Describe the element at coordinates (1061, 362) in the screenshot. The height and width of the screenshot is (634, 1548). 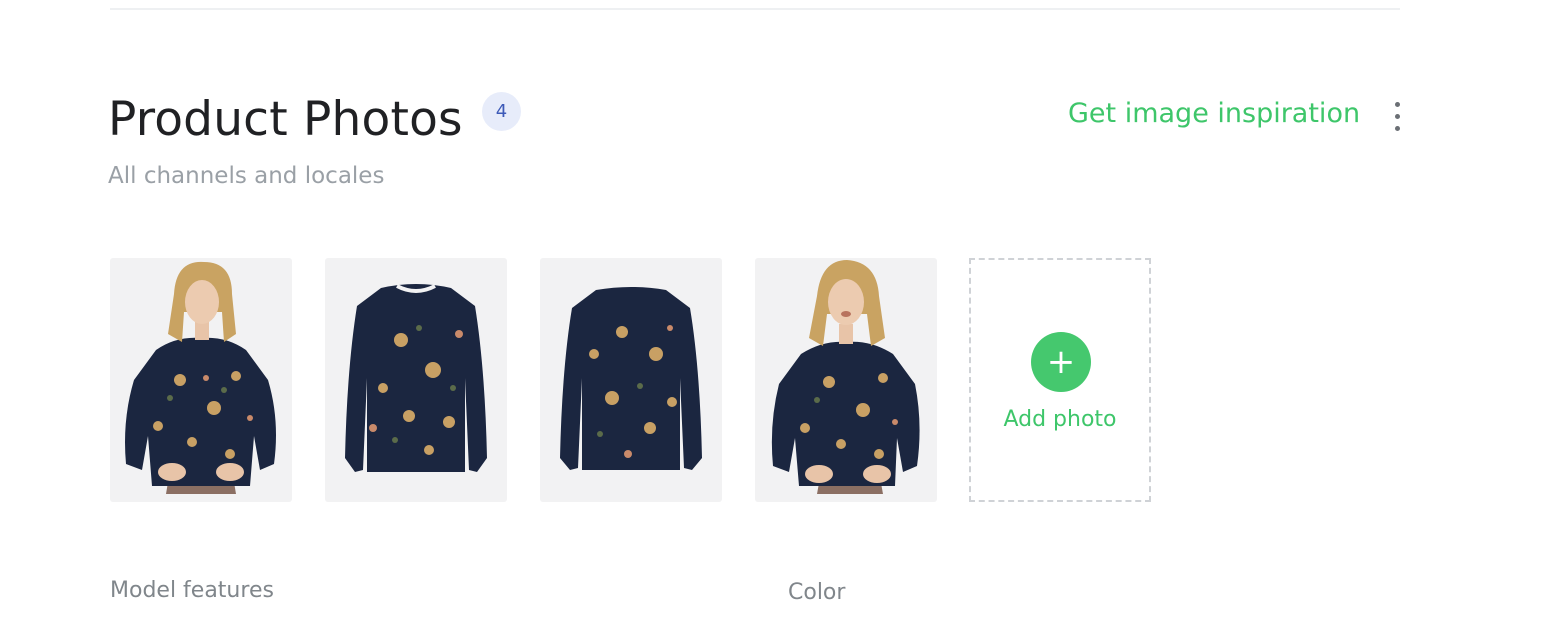
I see `plus-icon: +` at that location.